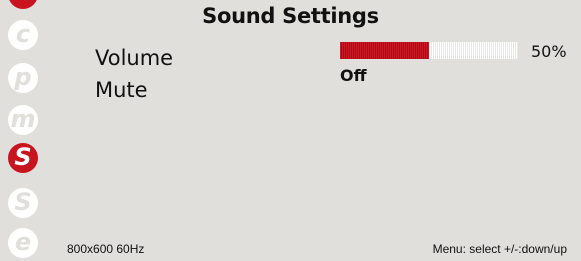  I want to click on volume-bar-fill, so click(384, 50).